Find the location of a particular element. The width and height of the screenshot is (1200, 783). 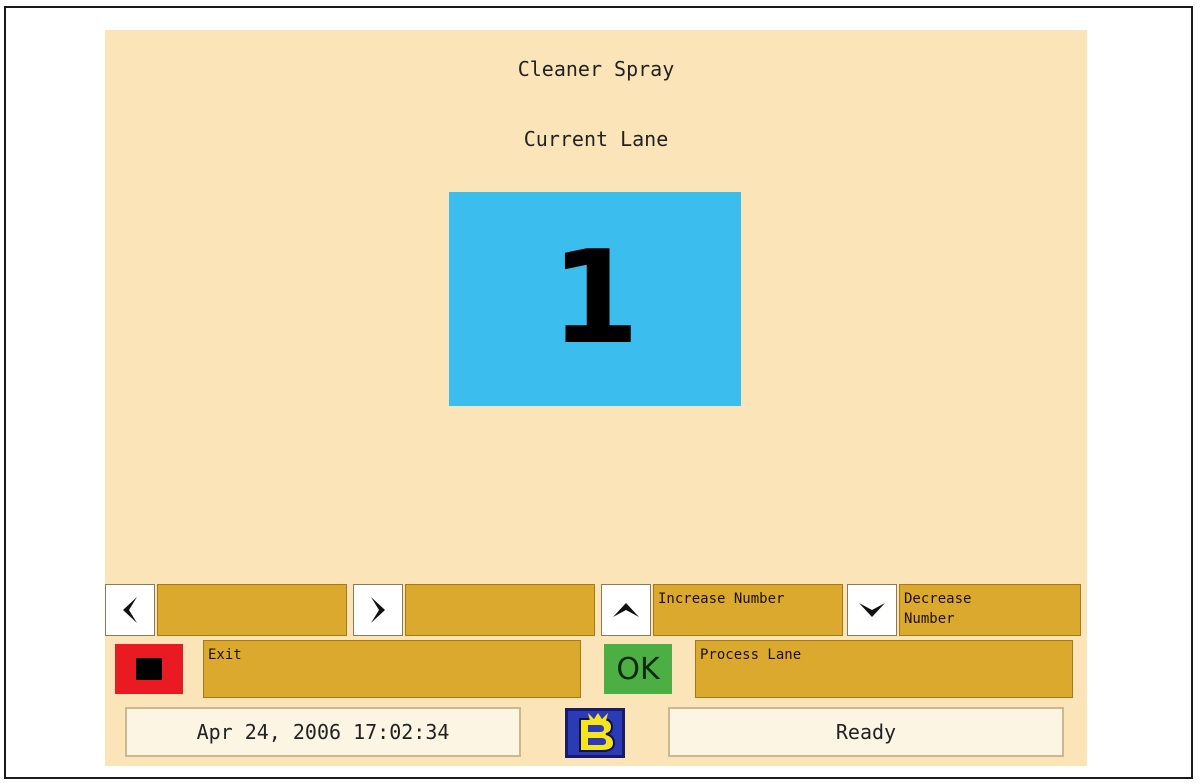

datetime-display: Apr 24, 2006 17:02:34 is located at coordinates (323, 732).